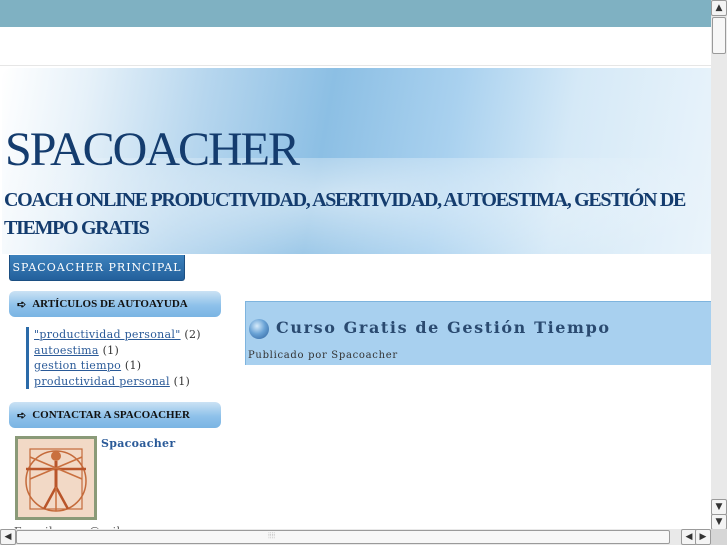 The width and height of the screenshot is (727, 545). What do you see at coordinates (66, 350) in the screenshot?
I see `label-link: autoestima` at bounding box center [66, 350].